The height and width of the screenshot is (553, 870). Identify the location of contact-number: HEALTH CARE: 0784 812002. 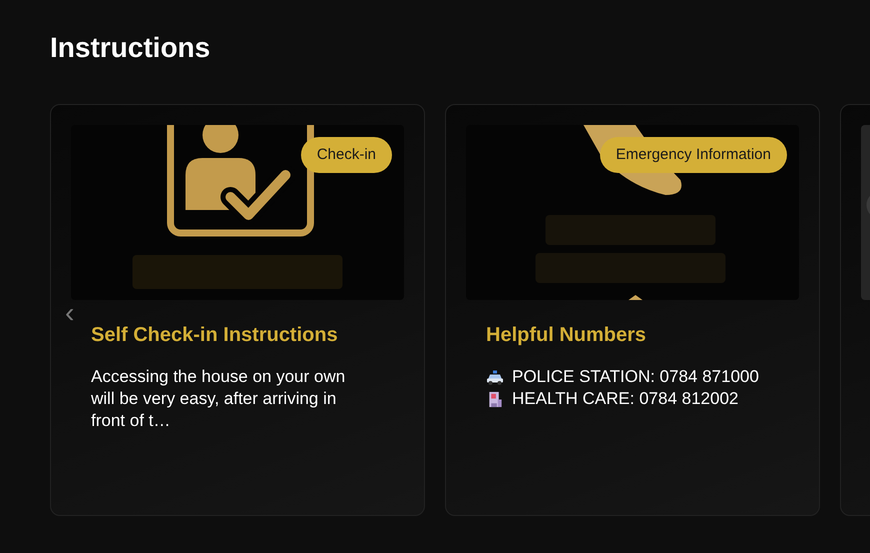
(625, 399).